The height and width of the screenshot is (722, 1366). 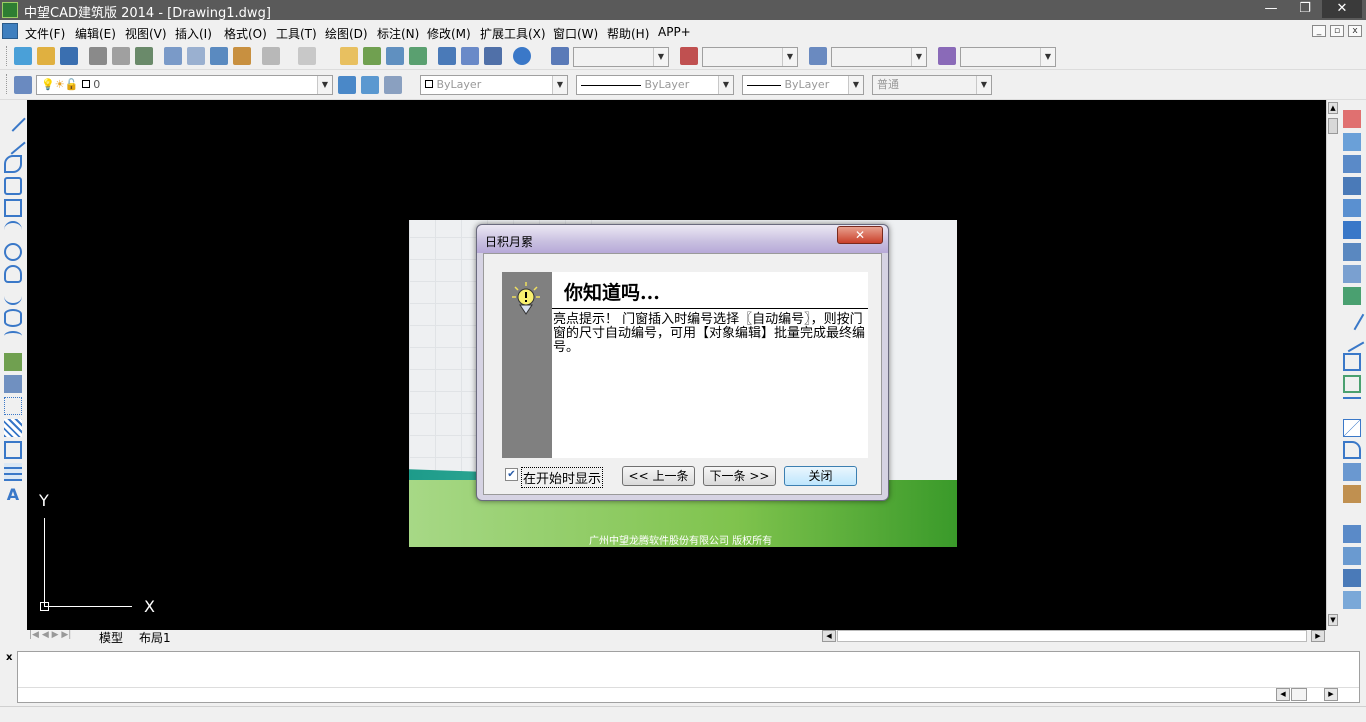 I want to click on minimize-button: —, so click(x=1271, y=9).